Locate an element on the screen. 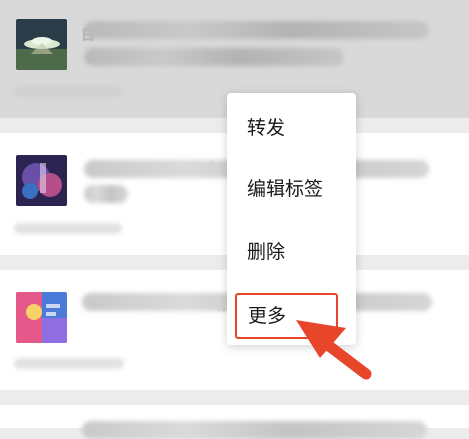 This screenshot has width=469, height=439. menu-item-more: 更多 is located at coordinates (286, 316).